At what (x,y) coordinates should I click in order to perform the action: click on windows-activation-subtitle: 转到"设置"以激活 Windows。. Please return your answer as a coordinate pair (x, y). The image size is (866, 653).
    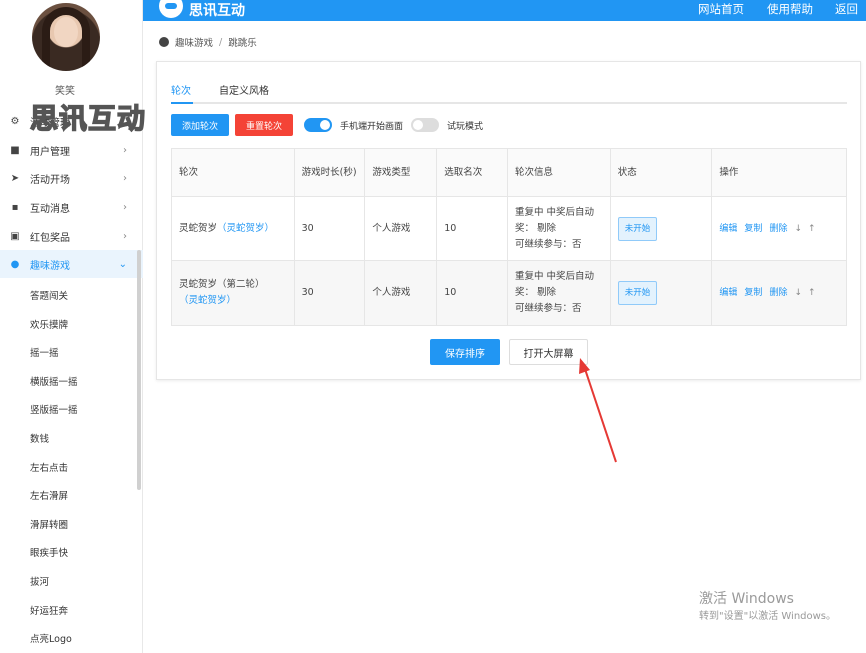
    Looking at the image, I should click on (768, 616).